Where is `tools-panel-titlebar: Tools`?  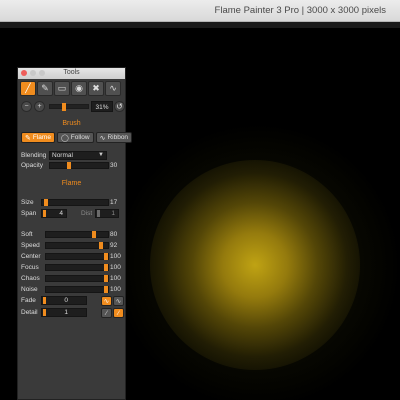
tools-panel-titlebar: Tools is located at coordinates (71, 73).